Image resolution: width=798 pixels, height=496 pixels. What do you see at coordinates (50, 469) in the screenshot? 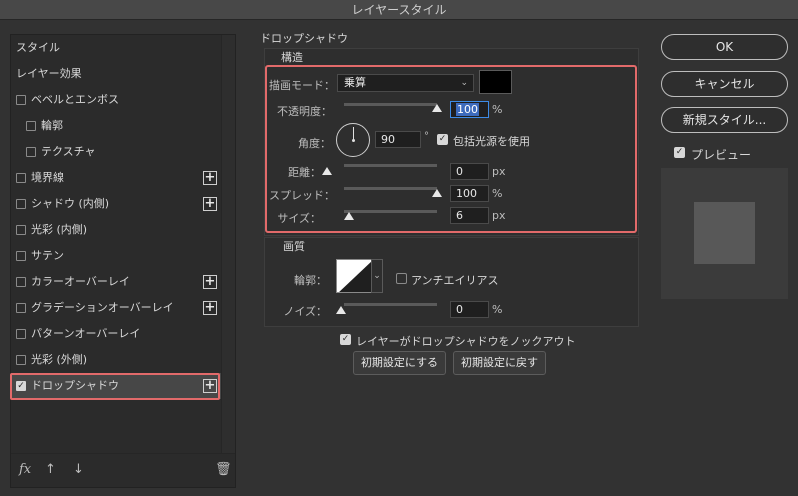
I see `move-up-icon: ↑` at bounding box center [50, 469].